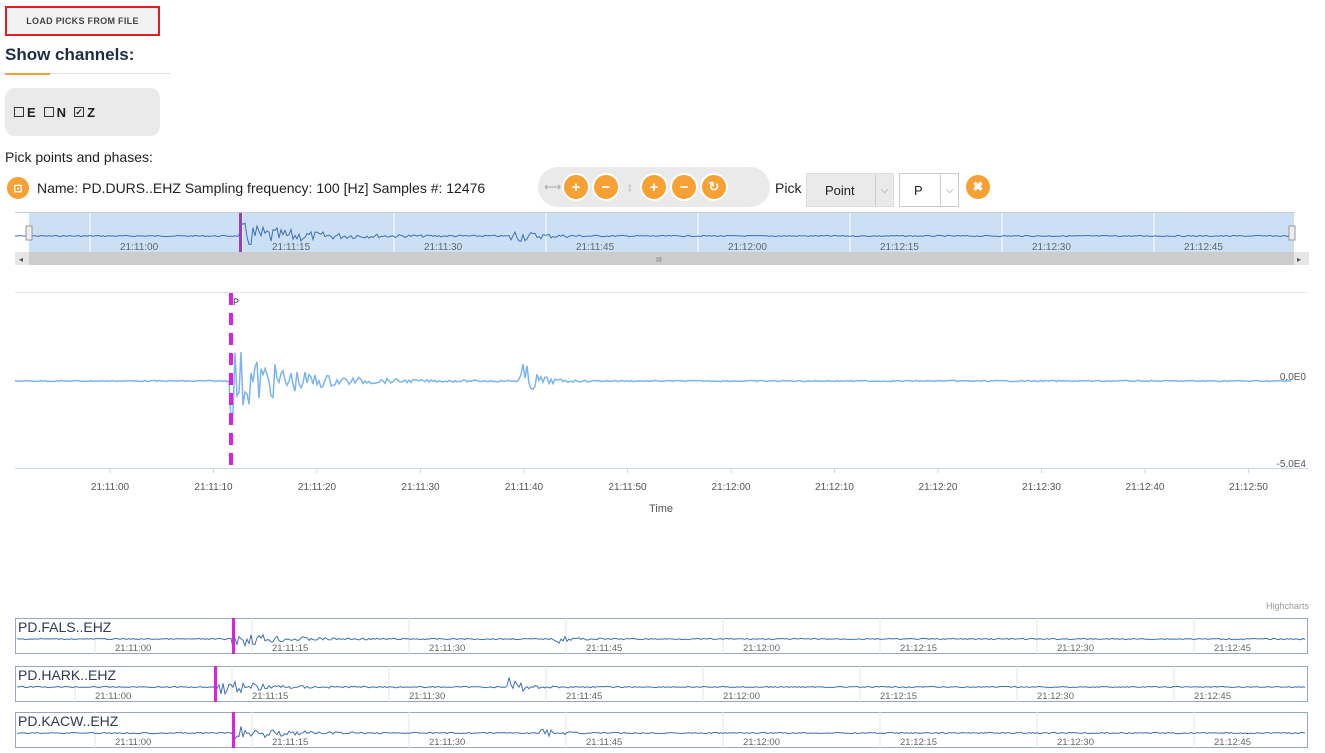  I want to click on pick-label: Pick, so click(788, 188).